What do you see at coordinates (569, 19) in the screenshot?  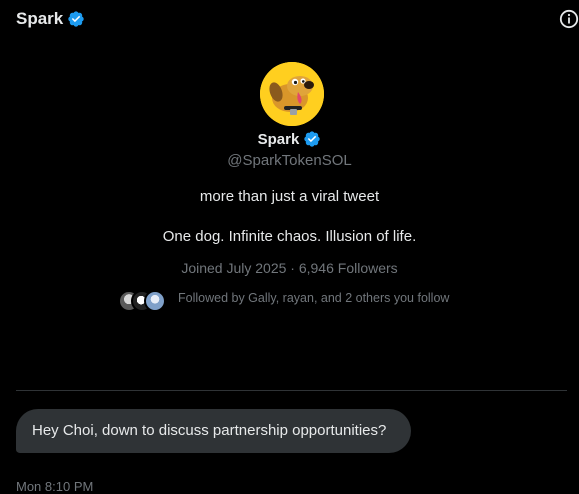 I see `info-icon` at bounding box center [569, 19].